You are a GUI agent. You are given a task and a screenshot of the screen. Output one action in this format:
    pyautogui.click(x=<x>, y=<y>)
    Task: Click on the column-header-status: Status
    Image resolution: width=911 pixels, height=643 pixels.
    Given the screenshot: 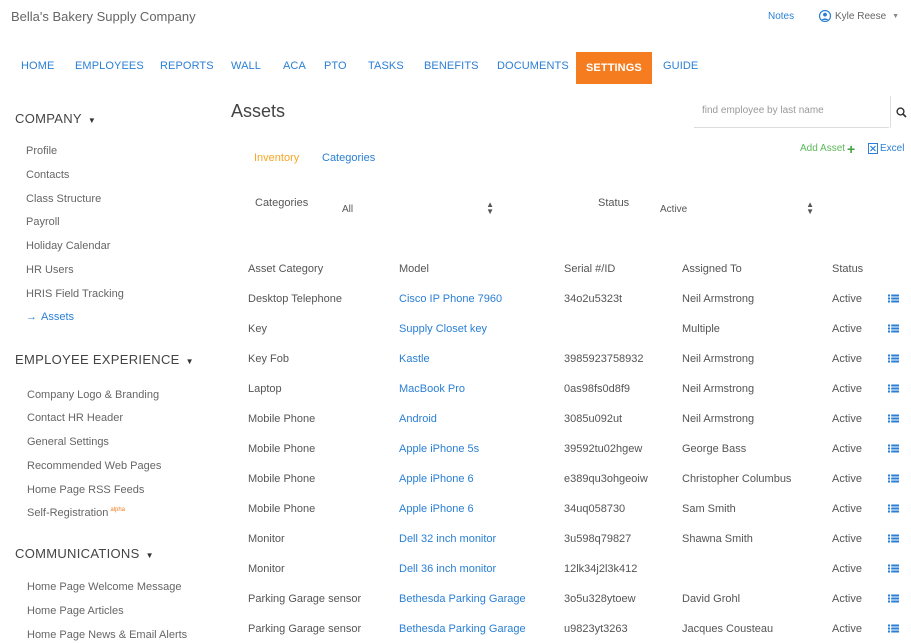 What is the action you would take?
    pyautogui.click(x=847, y=269)
    